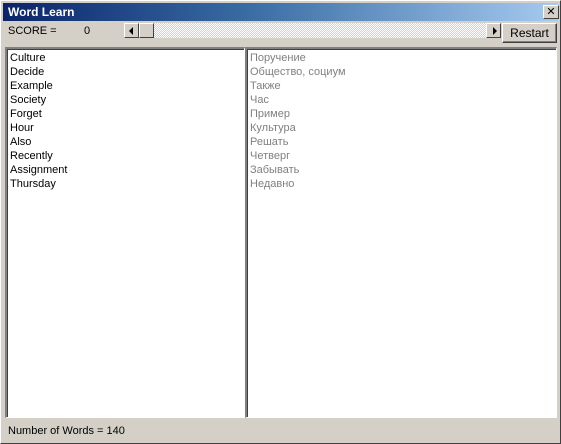 Image resolution: width=561 pixels, height=444 pixels. I want to click on title-bar: Word Learn ✕, so click(281, 12).